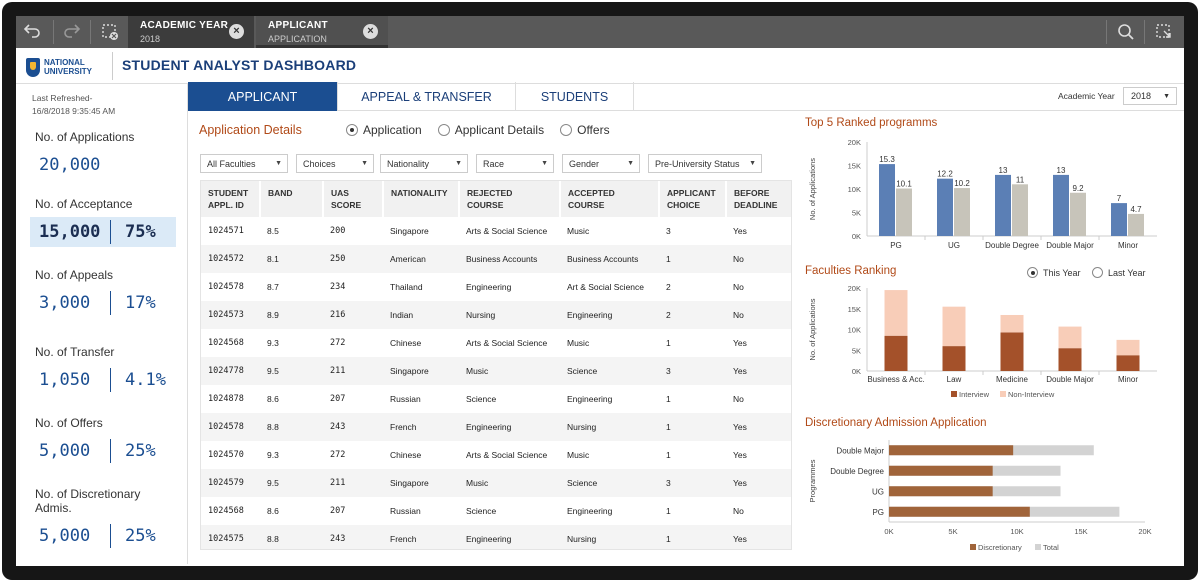 The image size is (1200, 585). Describe the element at coordinates (273, 231) in the screenshot. I see `table-cell: 8.5` at that location.